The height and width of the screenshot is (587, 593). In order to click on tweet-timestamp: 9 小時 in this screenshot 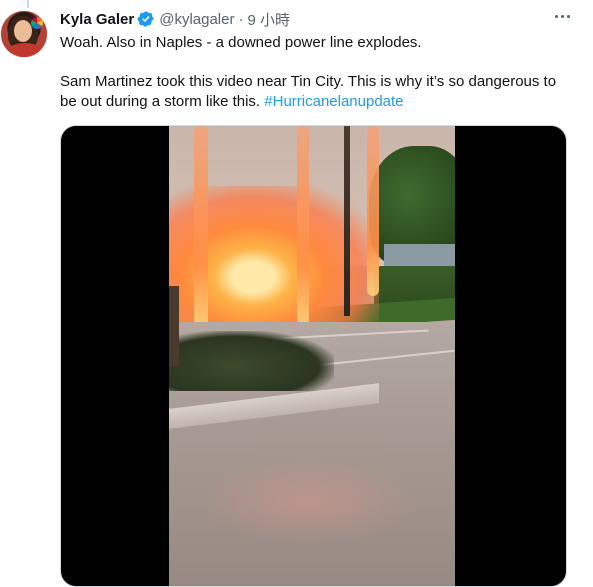, I will do `click(268, 19)`.